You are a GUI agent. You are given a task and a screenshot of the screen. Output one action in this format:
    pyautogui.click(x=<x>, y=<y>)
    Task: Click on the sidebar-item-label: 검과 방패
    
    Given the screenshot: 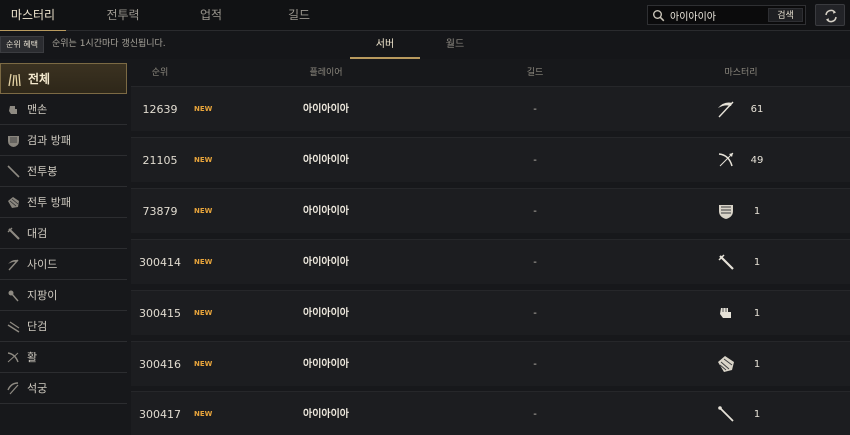 What is the action you would take?
    pyautogui.click(x=49, y=140)
    